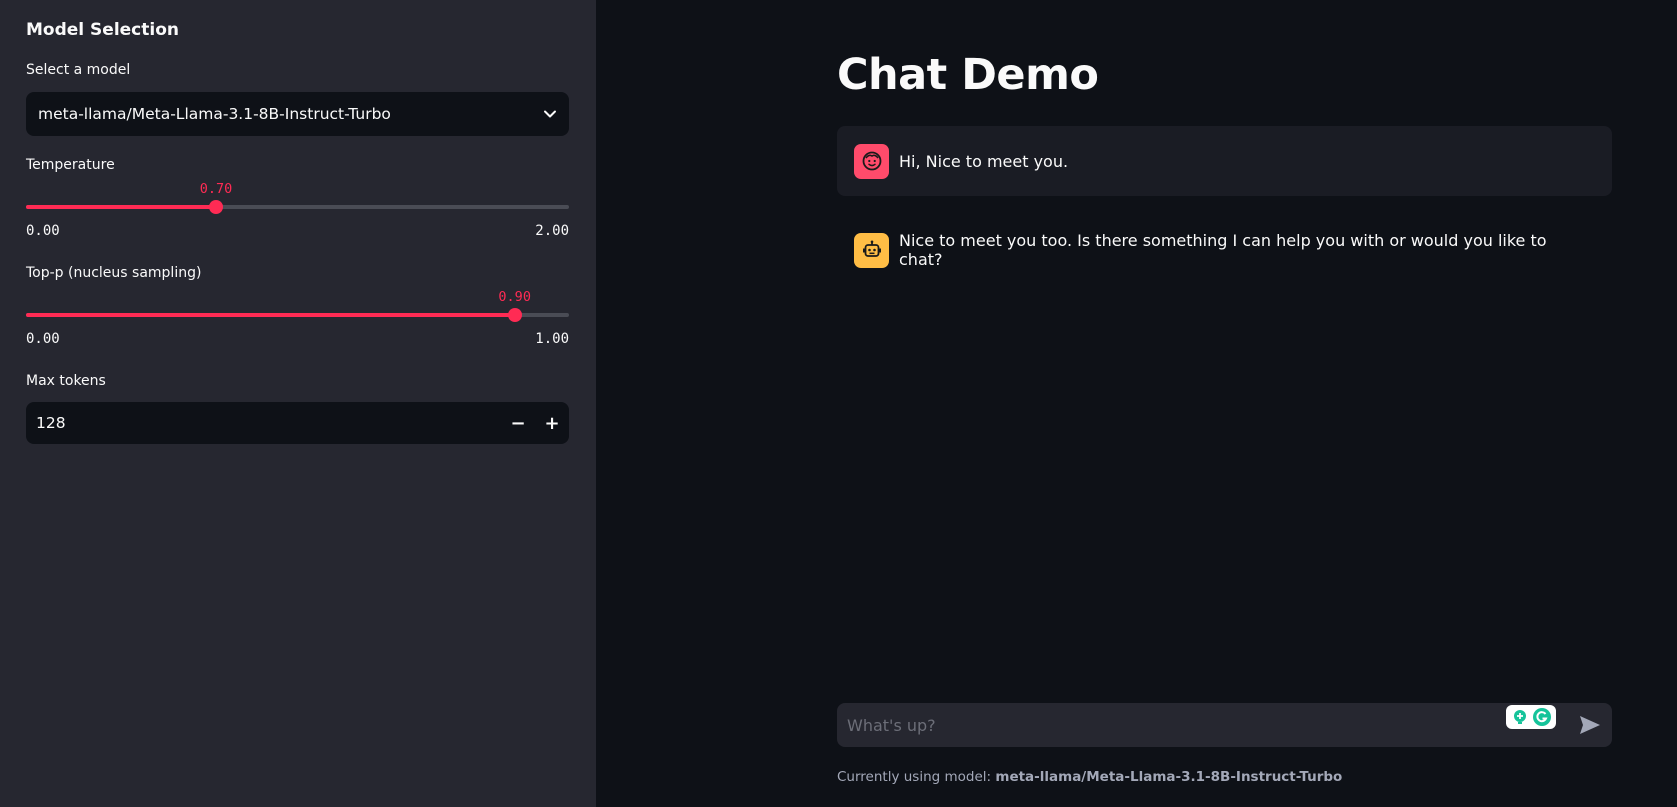  Describe the element at coordinates (216, 189) in the screenshot. I see `slider-value: 0.70` at that location.